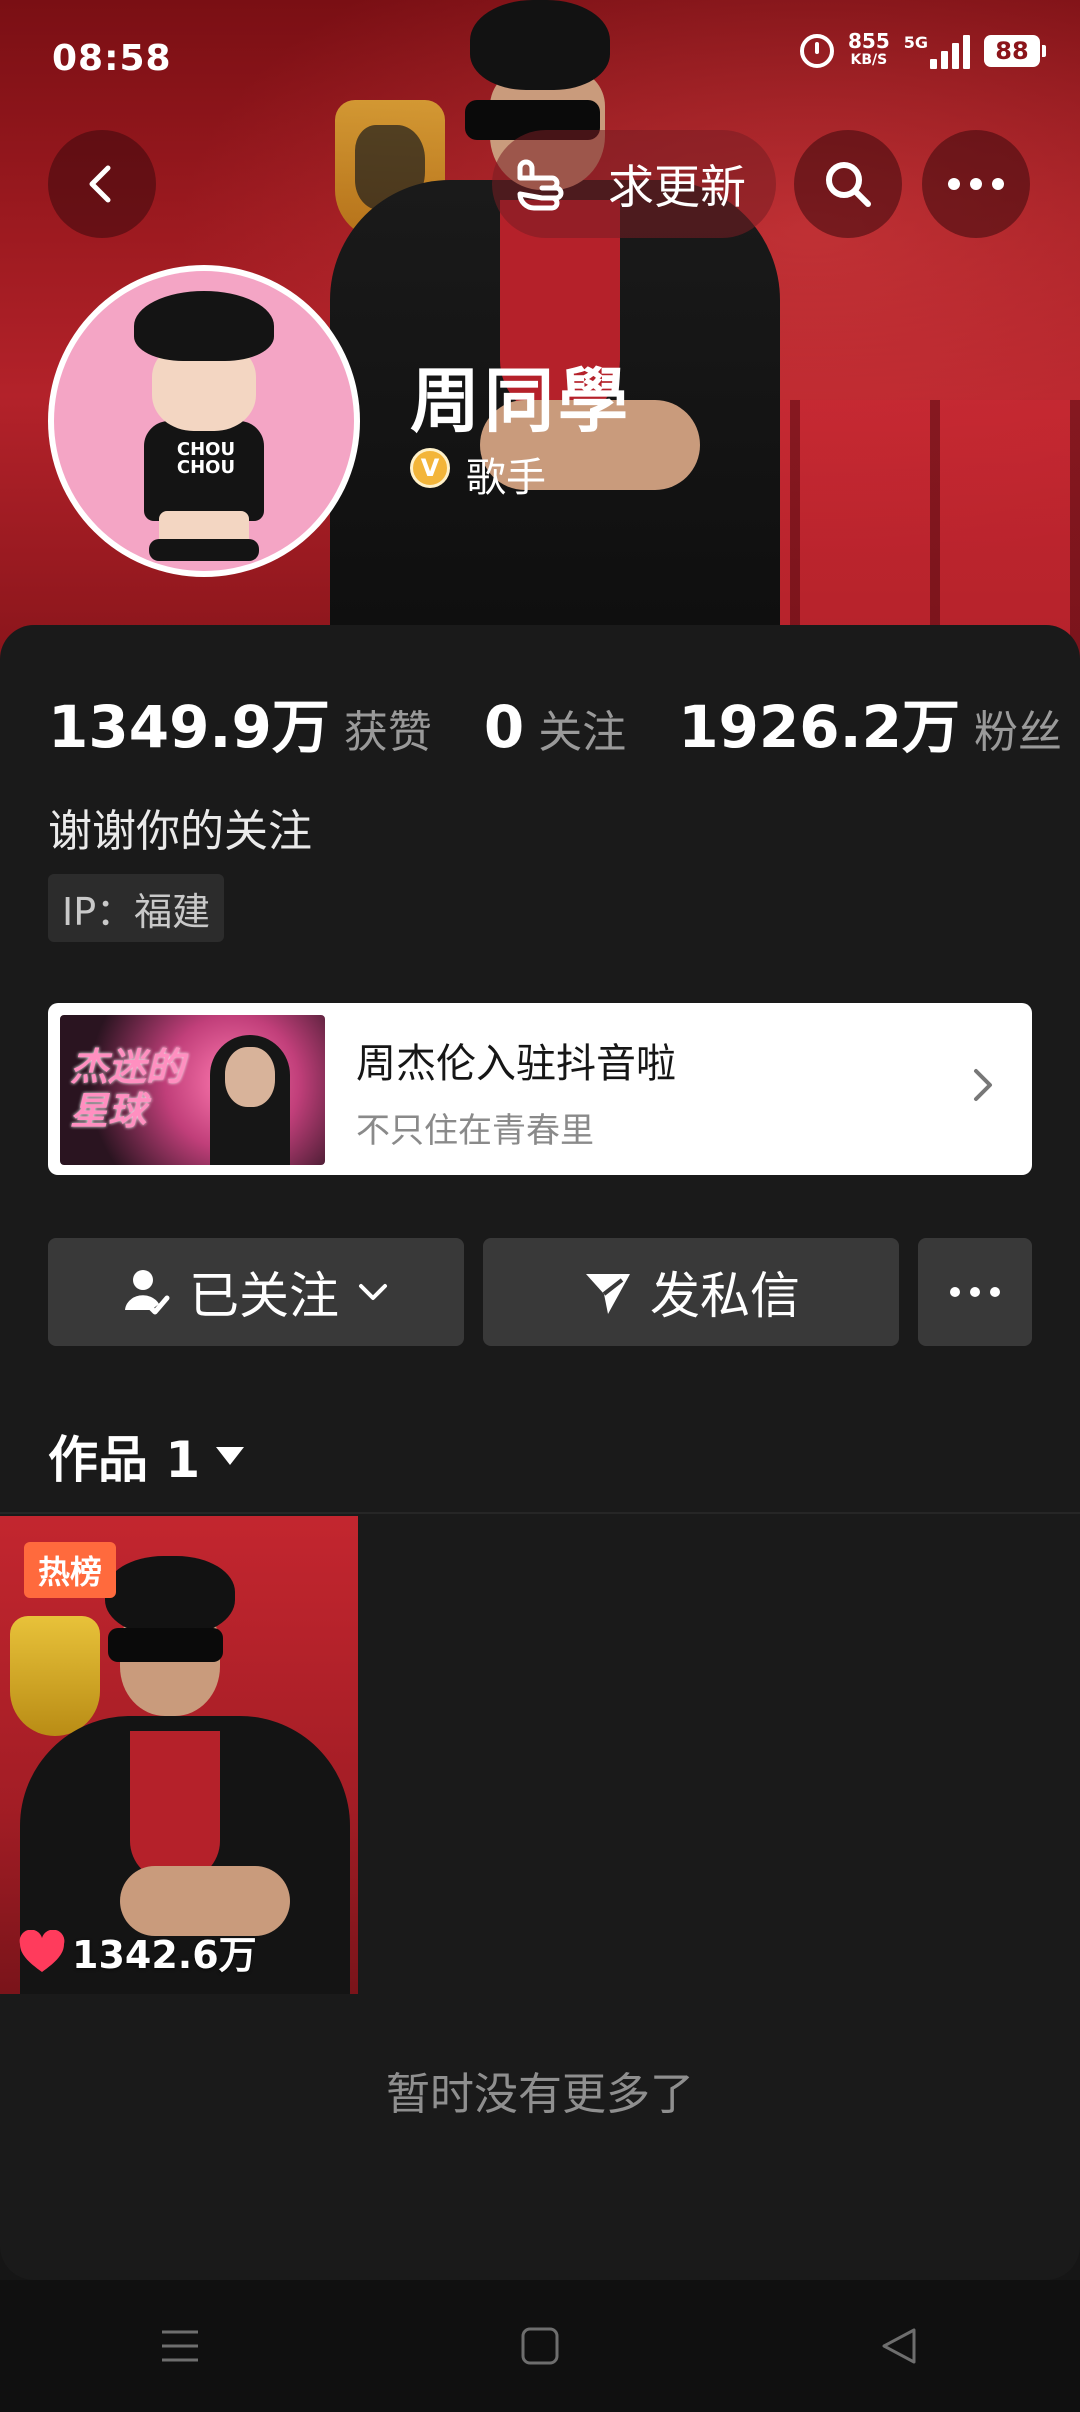  Describe the element at coordinates (192, 1090) in the screenshot. I see `promo-banner-image: 杰迷的星球` at that location.